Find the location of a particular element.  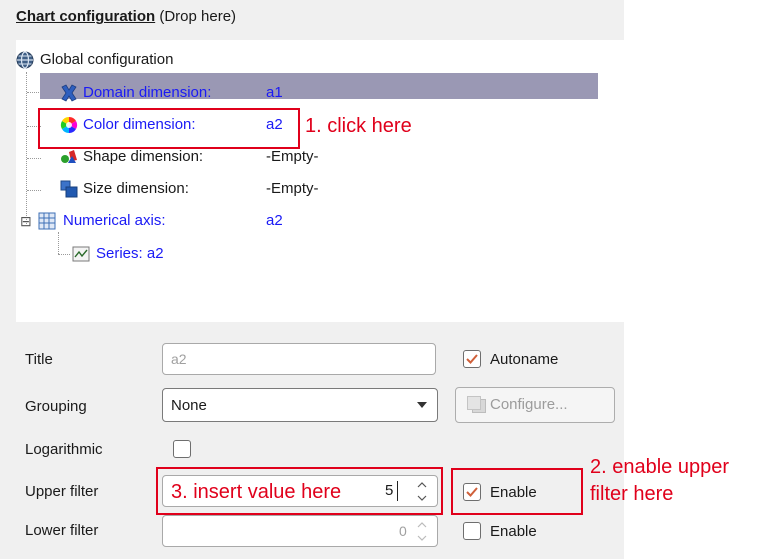

spinner-up-icon is located at coordinates (422, 524).